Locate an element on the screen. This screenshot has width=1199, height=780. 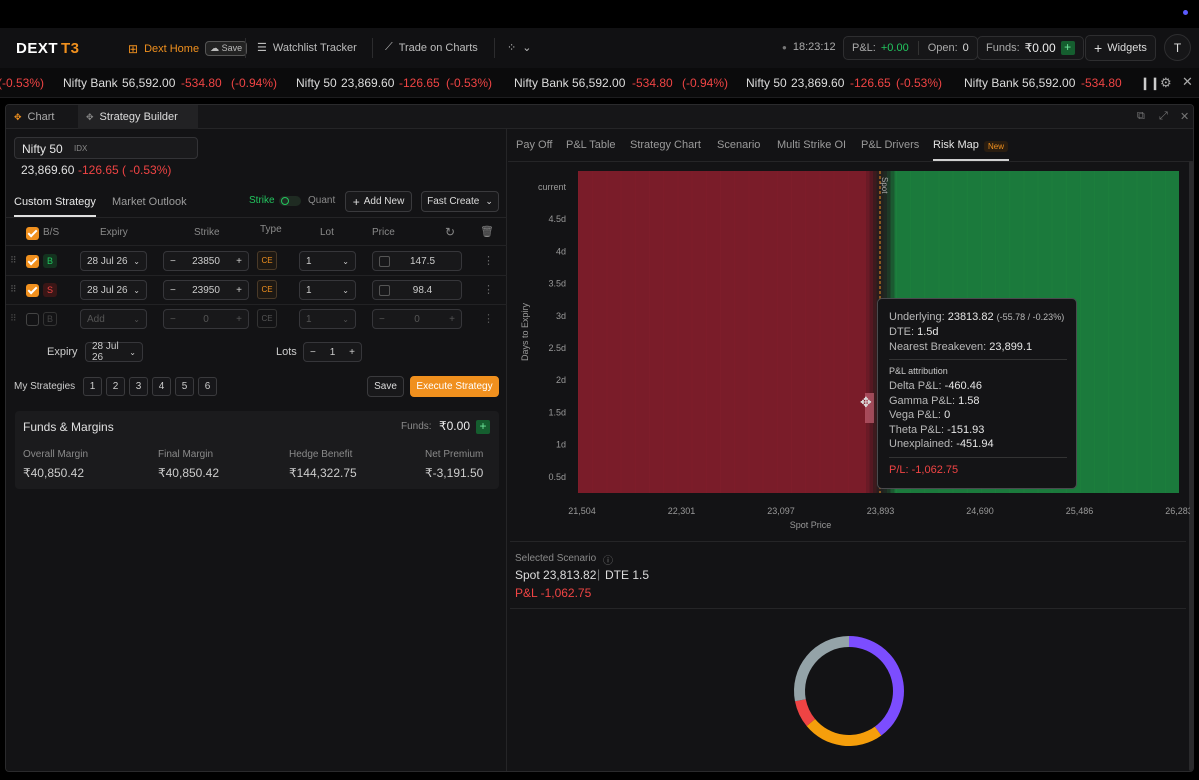
strategy-slot-6: 6 is located at coordinates (207, 386).